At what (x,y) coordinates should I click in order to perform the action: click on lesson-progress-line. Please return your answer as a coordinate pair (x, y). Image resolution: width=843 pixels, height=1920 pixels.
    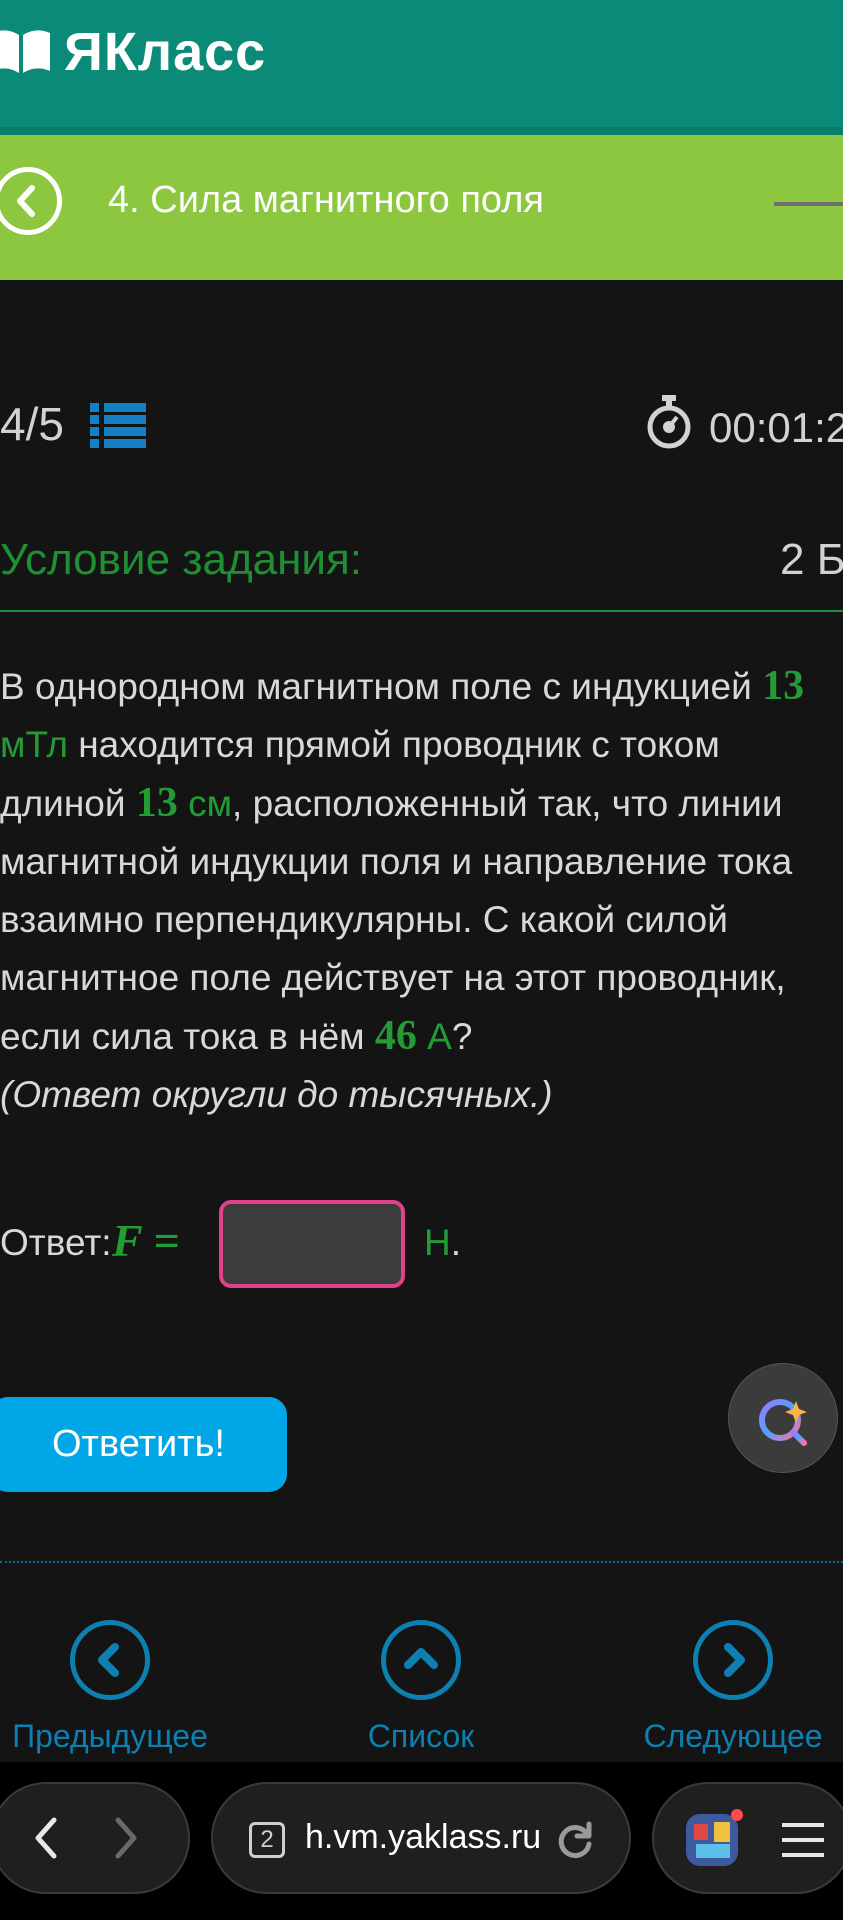
    Looking at the image, I should click on (808, 204).